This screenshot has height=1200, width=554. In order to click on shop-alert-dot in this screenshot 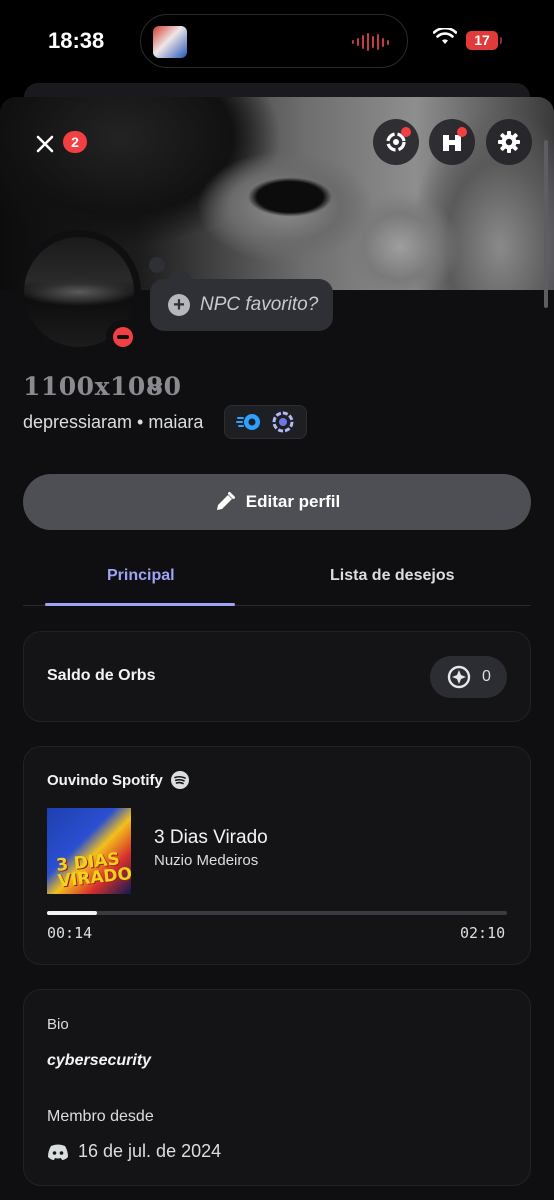, I will do `click(462, 132)`.